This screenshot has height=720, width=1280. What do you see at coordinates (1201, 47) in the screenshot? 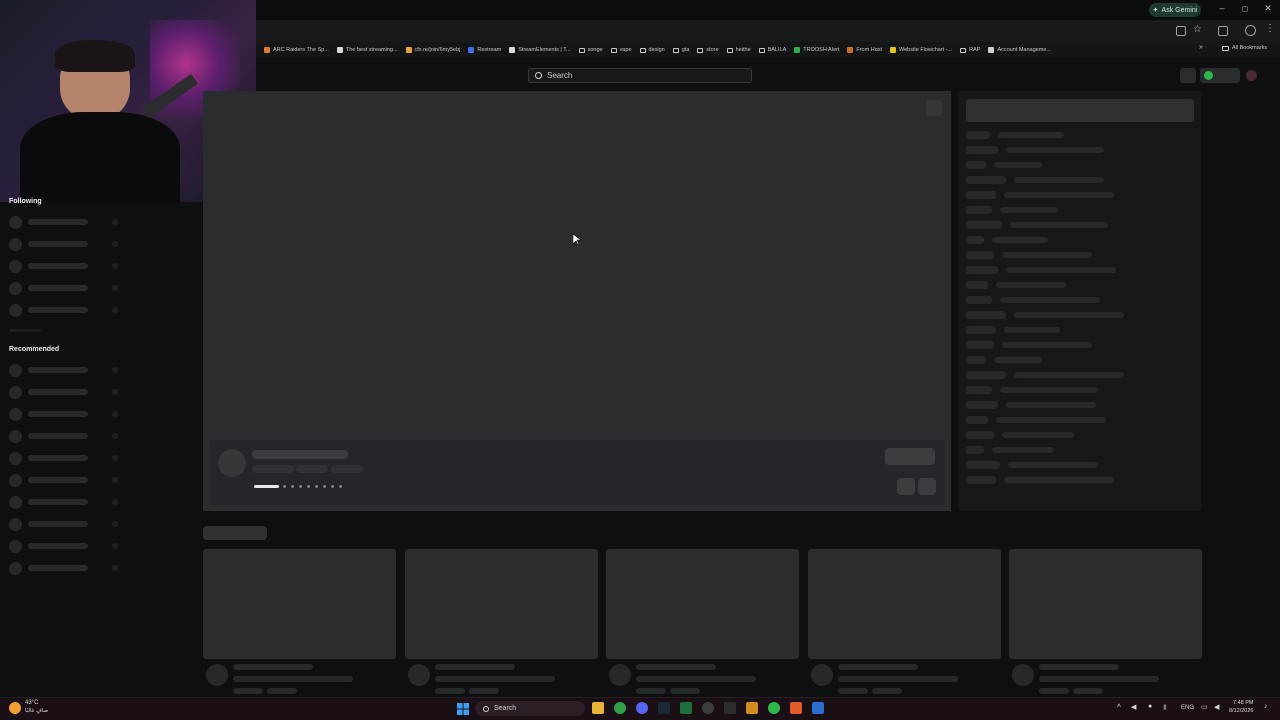
I see `bookmarks-more-chevron: »` at bounding box center [1201, 47].